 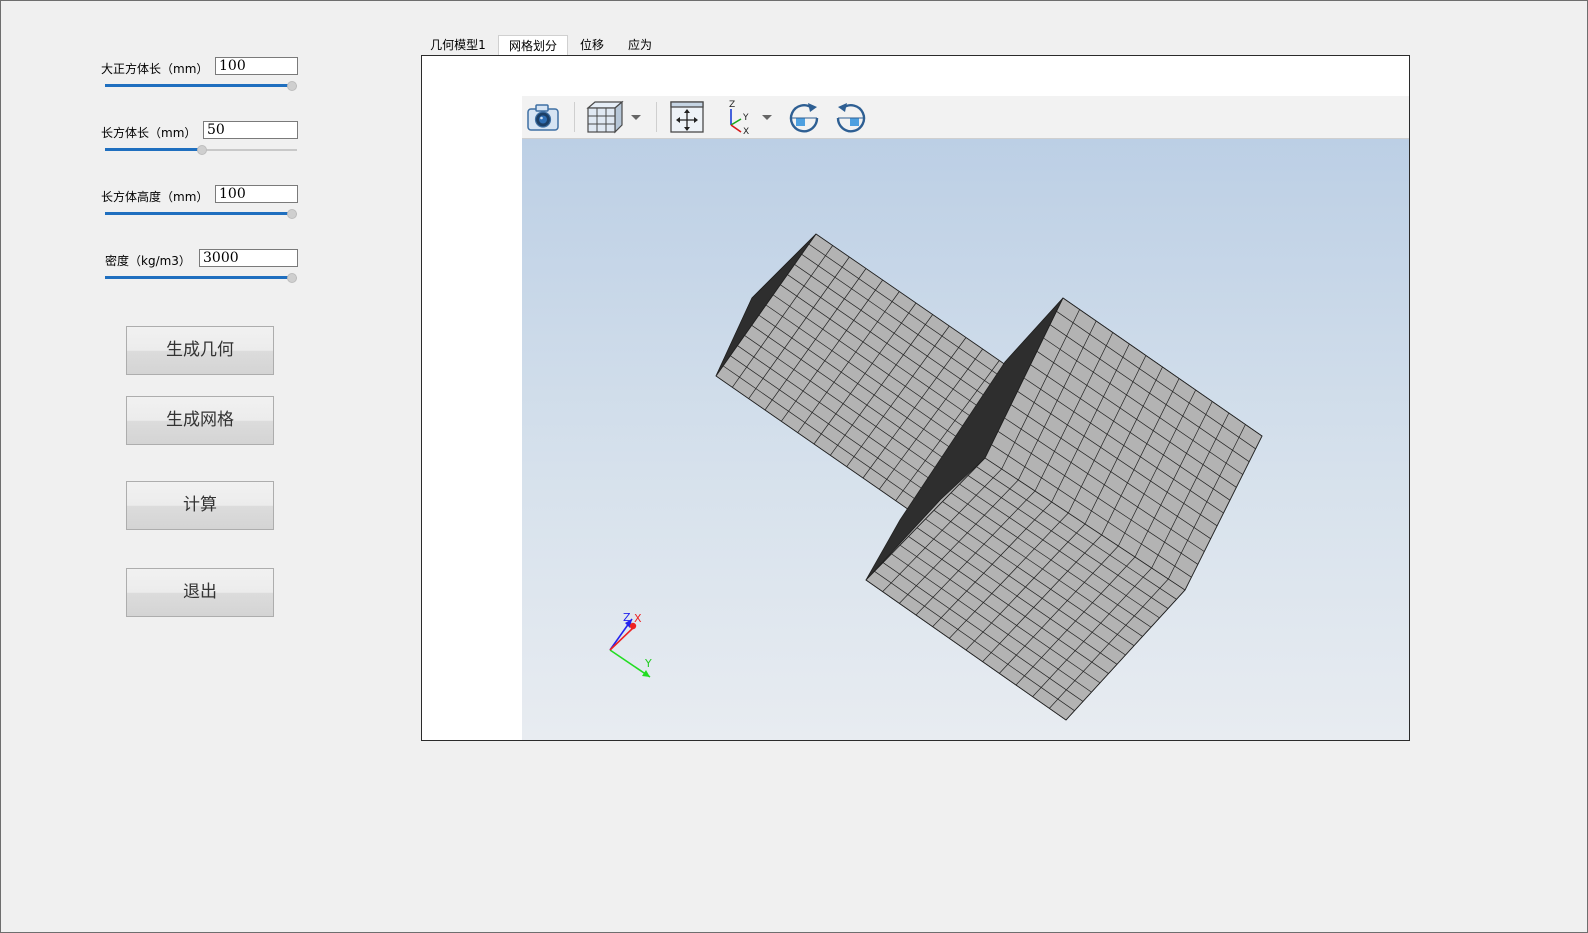 What do you see at coordinates (804, 117) in the screenshot?
I see `rotate-cw-icon` at bounding box center [804, 117].